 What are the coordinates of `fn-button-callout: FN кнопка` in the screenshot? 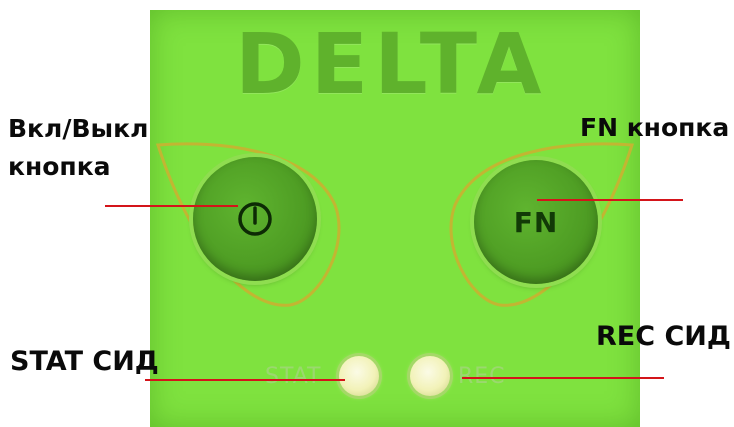 It's located at (655, 127).